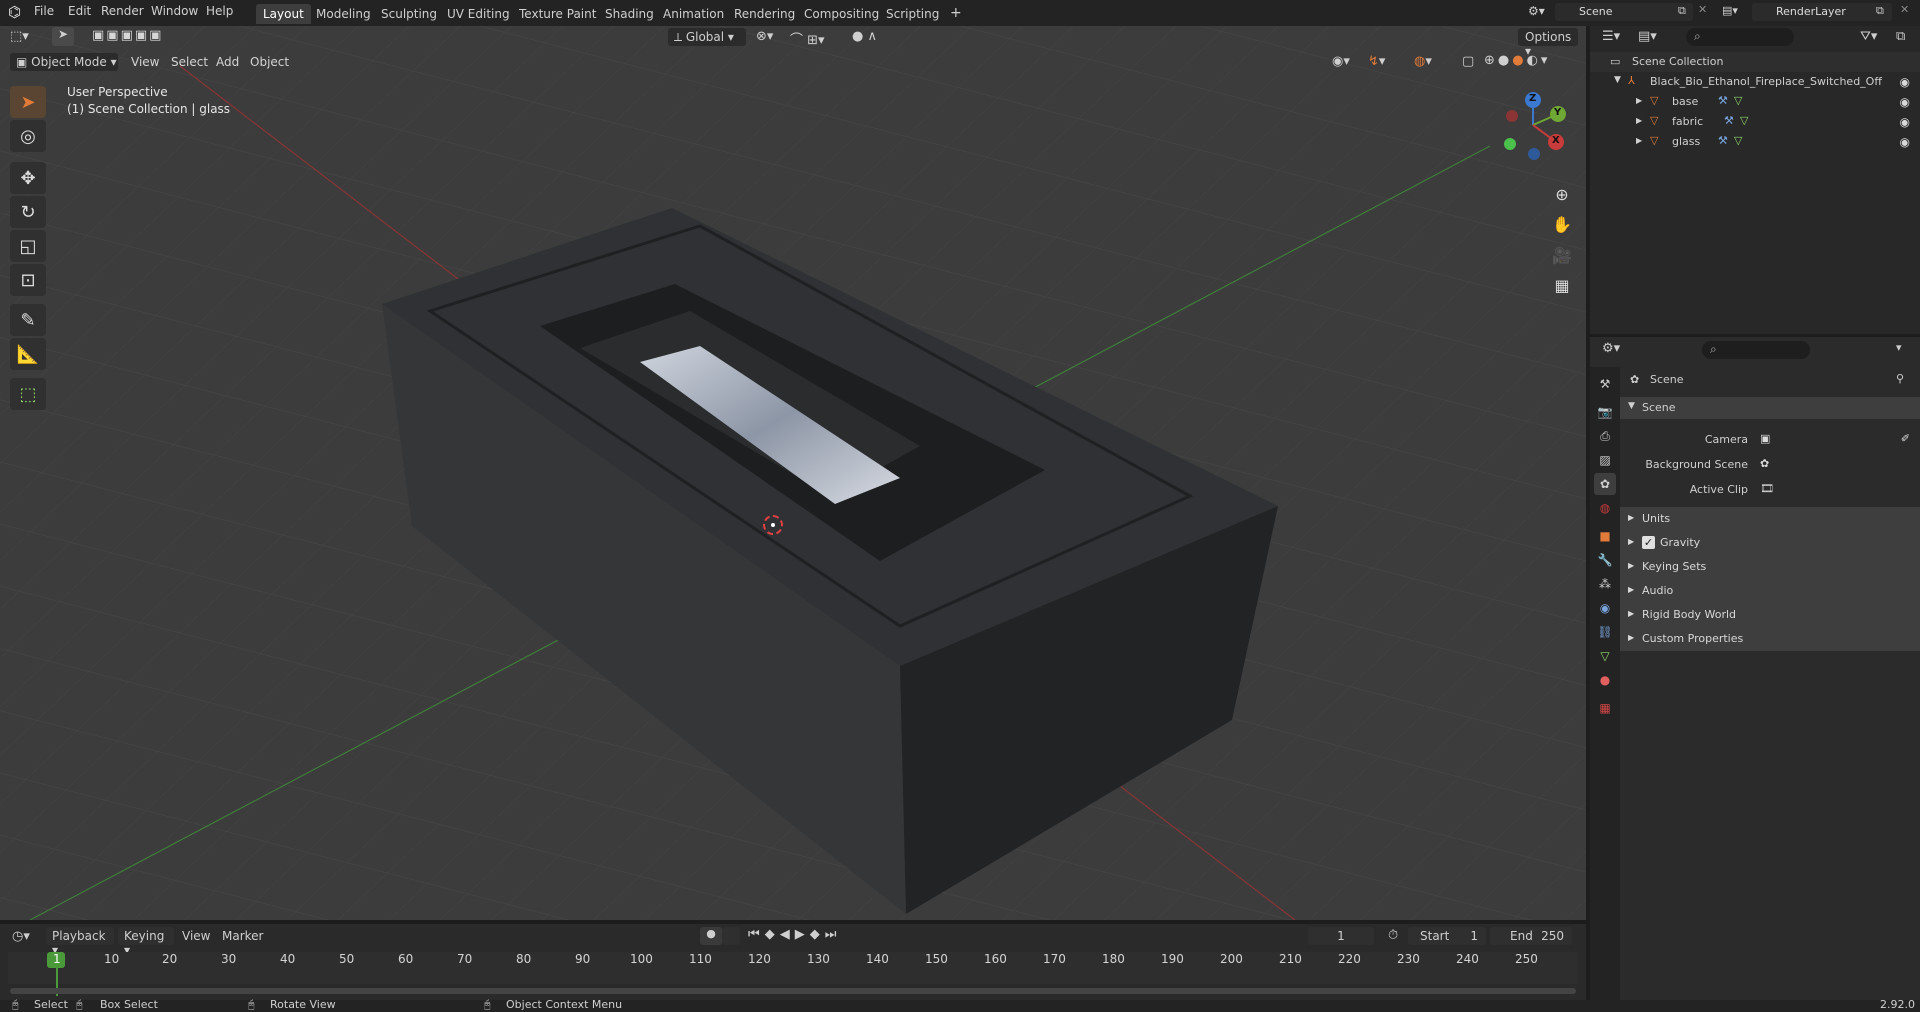 The width and height of the screenshot is (1920, 1012). What do you see at coordinates (1548, 43) in the screenshot?
I see `options-dropdown: Options ▾` at bounding box center [1548, 43].